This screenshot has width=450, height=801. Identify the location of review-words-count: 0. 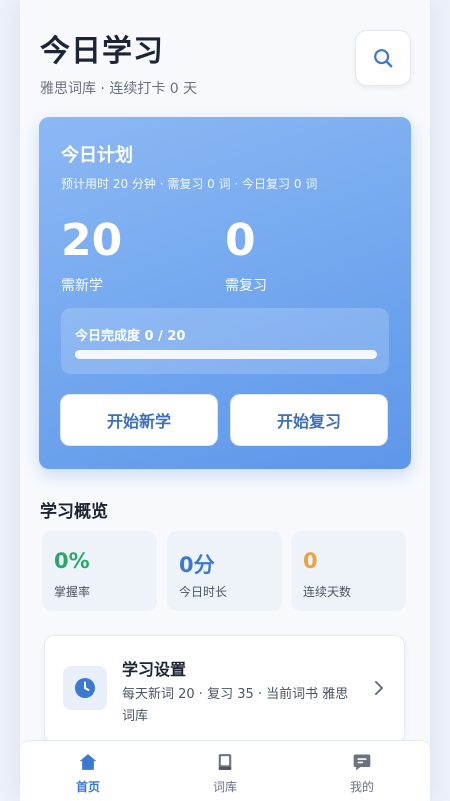
(240, 240).